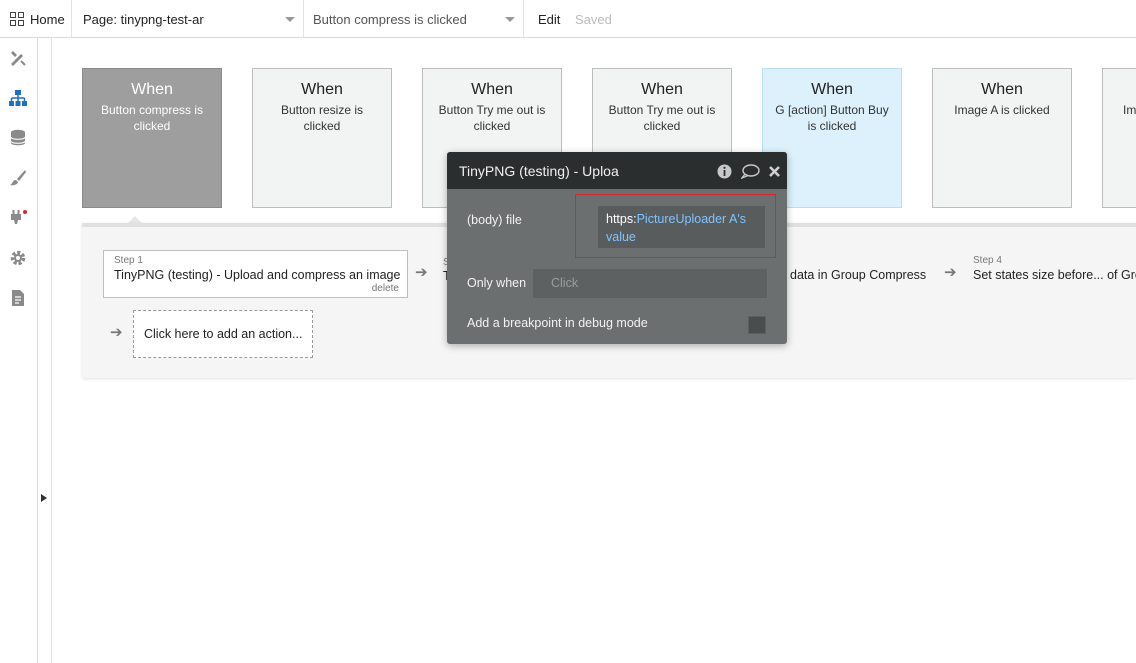  Describe the element at coordinates (18, 178) in the screenshot. I see `styles-icon` at that location.